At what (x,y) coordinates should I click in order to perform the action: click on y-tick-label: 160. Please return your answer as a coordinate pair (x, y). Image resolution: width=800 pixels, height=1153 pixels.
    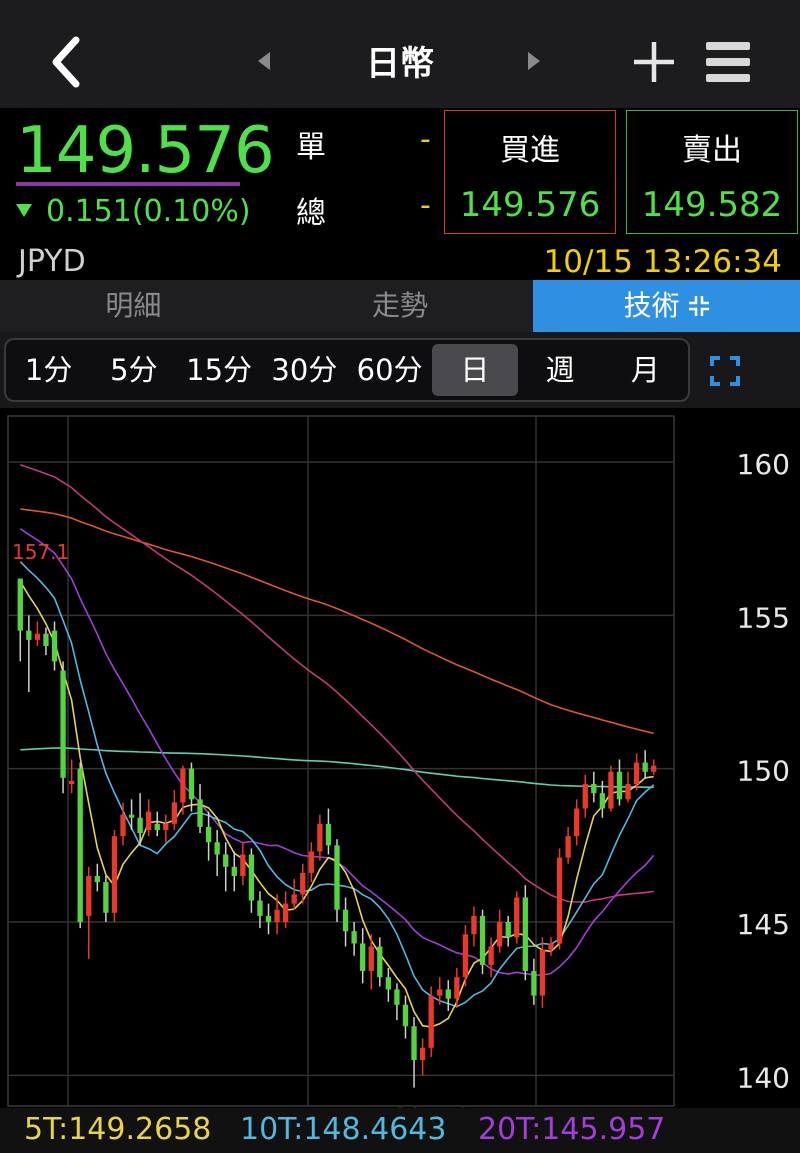
    Looking at the image, I should click on (763, 464).